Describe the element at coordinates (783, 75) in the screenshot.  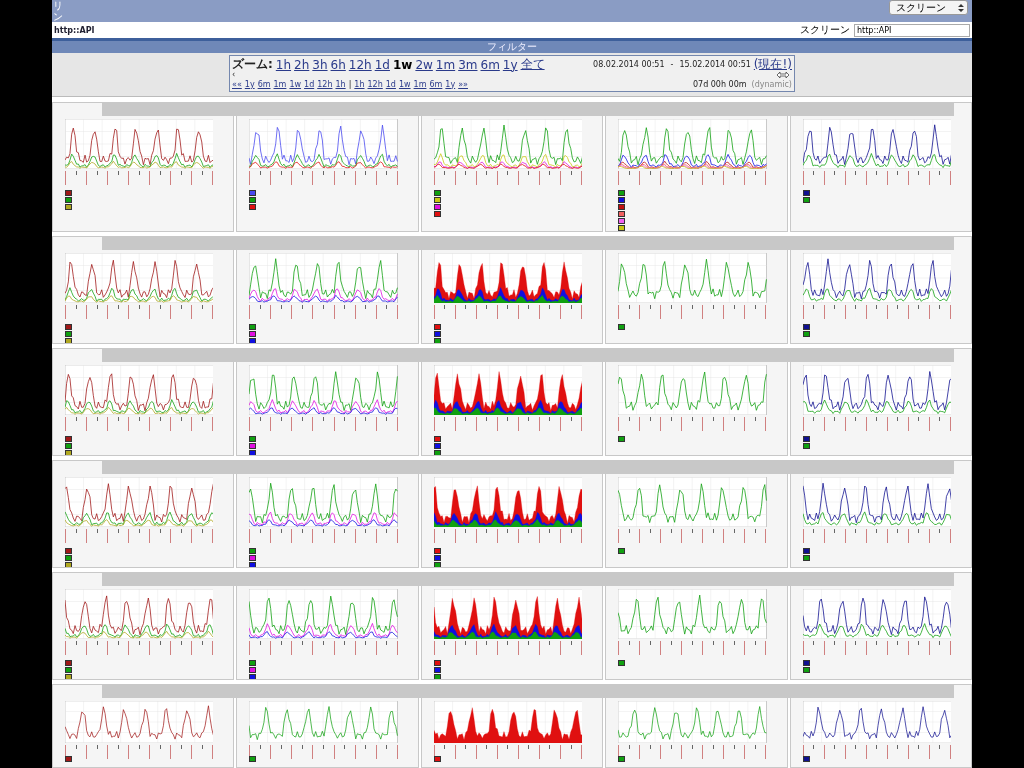
I see `slider-handle-icon` at that location.